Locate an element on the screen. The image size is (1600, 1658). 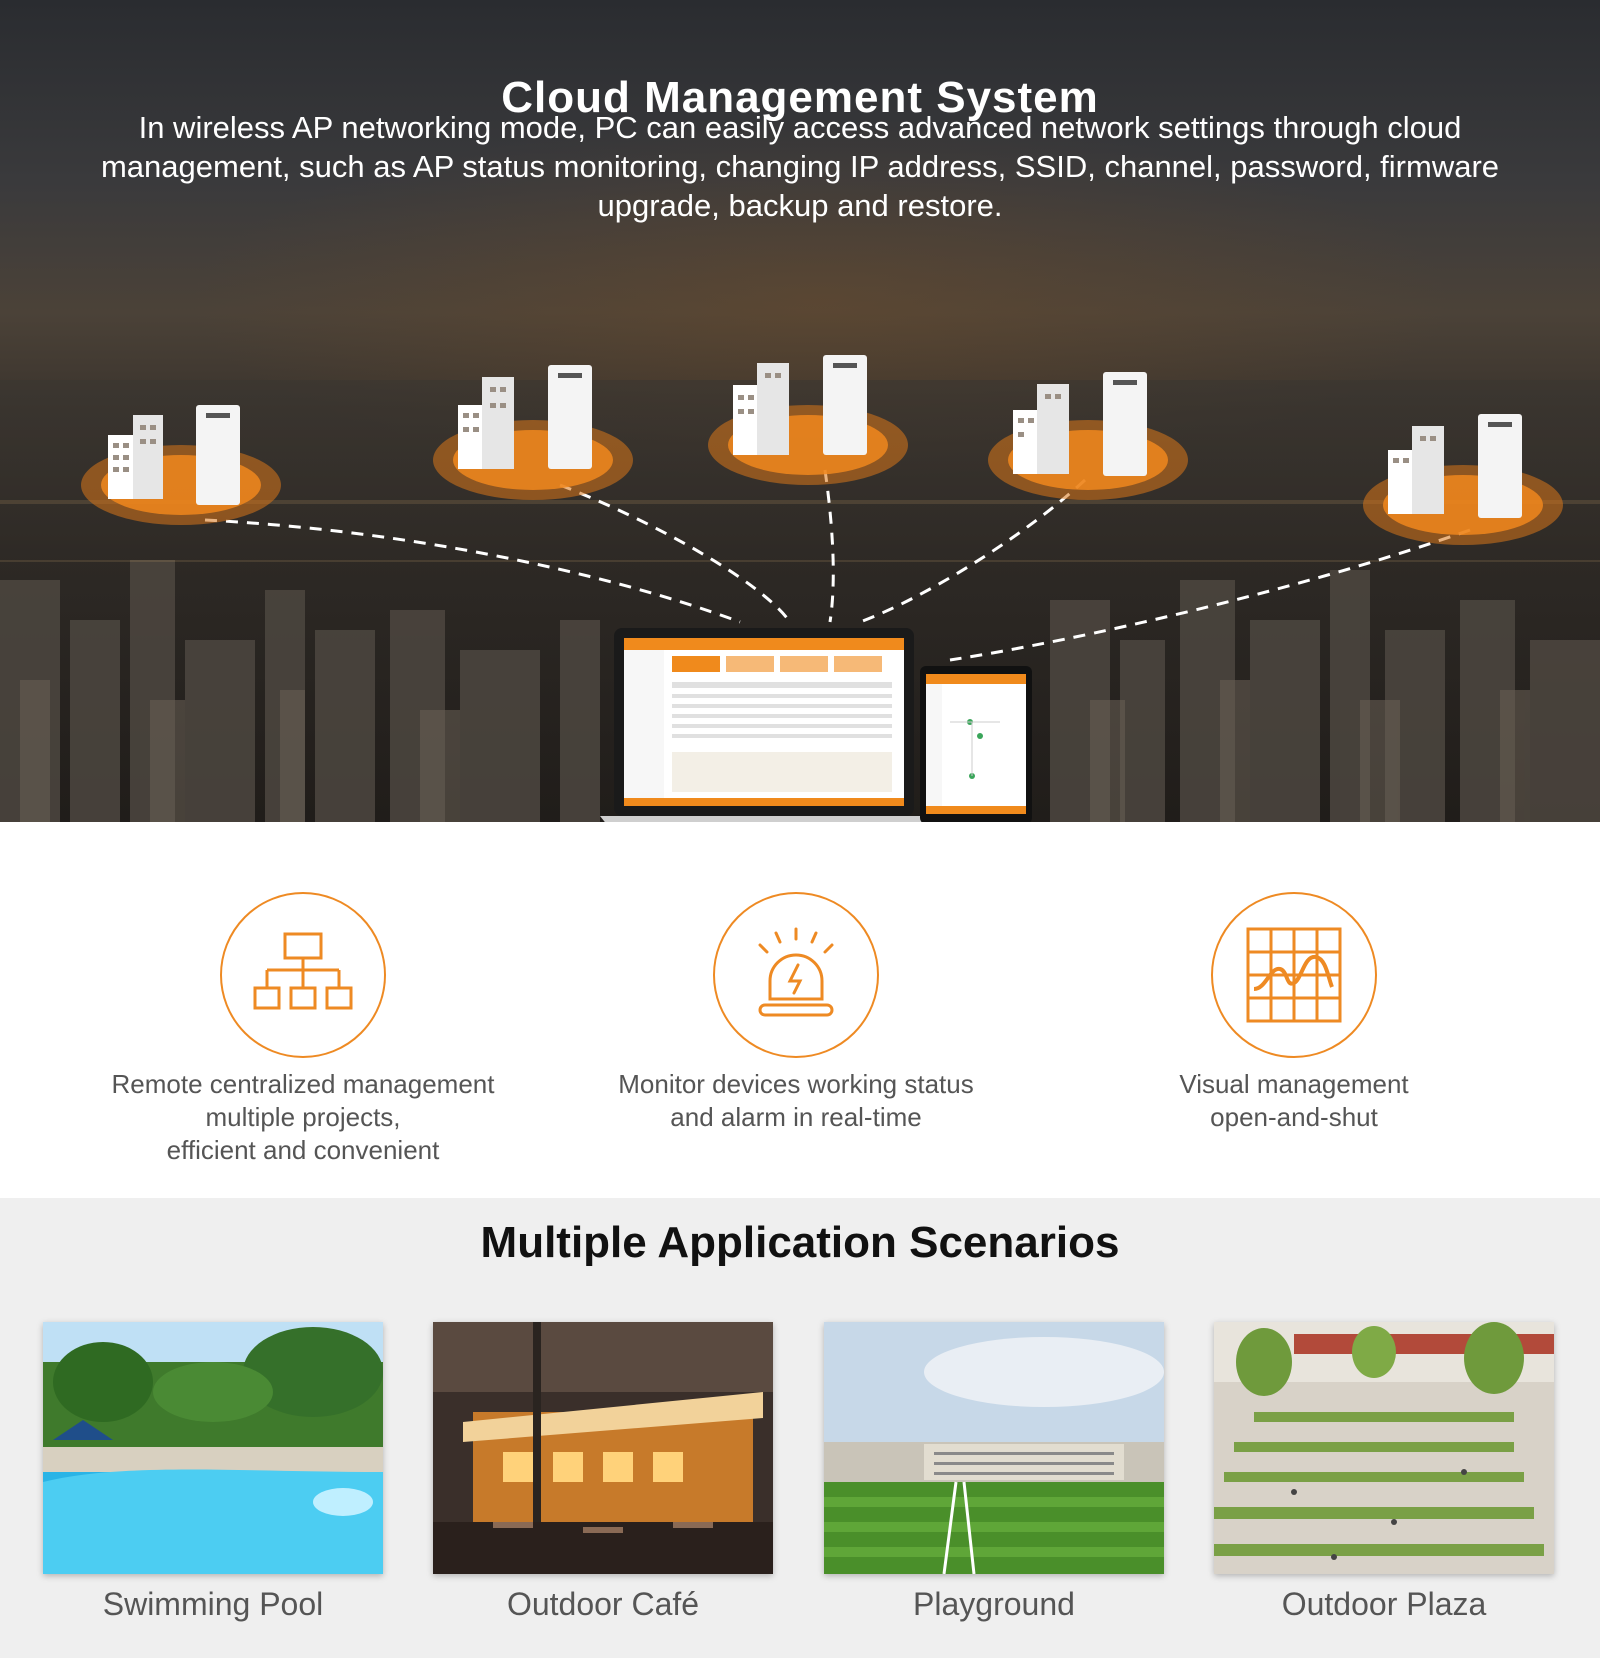
chart-grid-icon is located at coordinates (1294, 975).